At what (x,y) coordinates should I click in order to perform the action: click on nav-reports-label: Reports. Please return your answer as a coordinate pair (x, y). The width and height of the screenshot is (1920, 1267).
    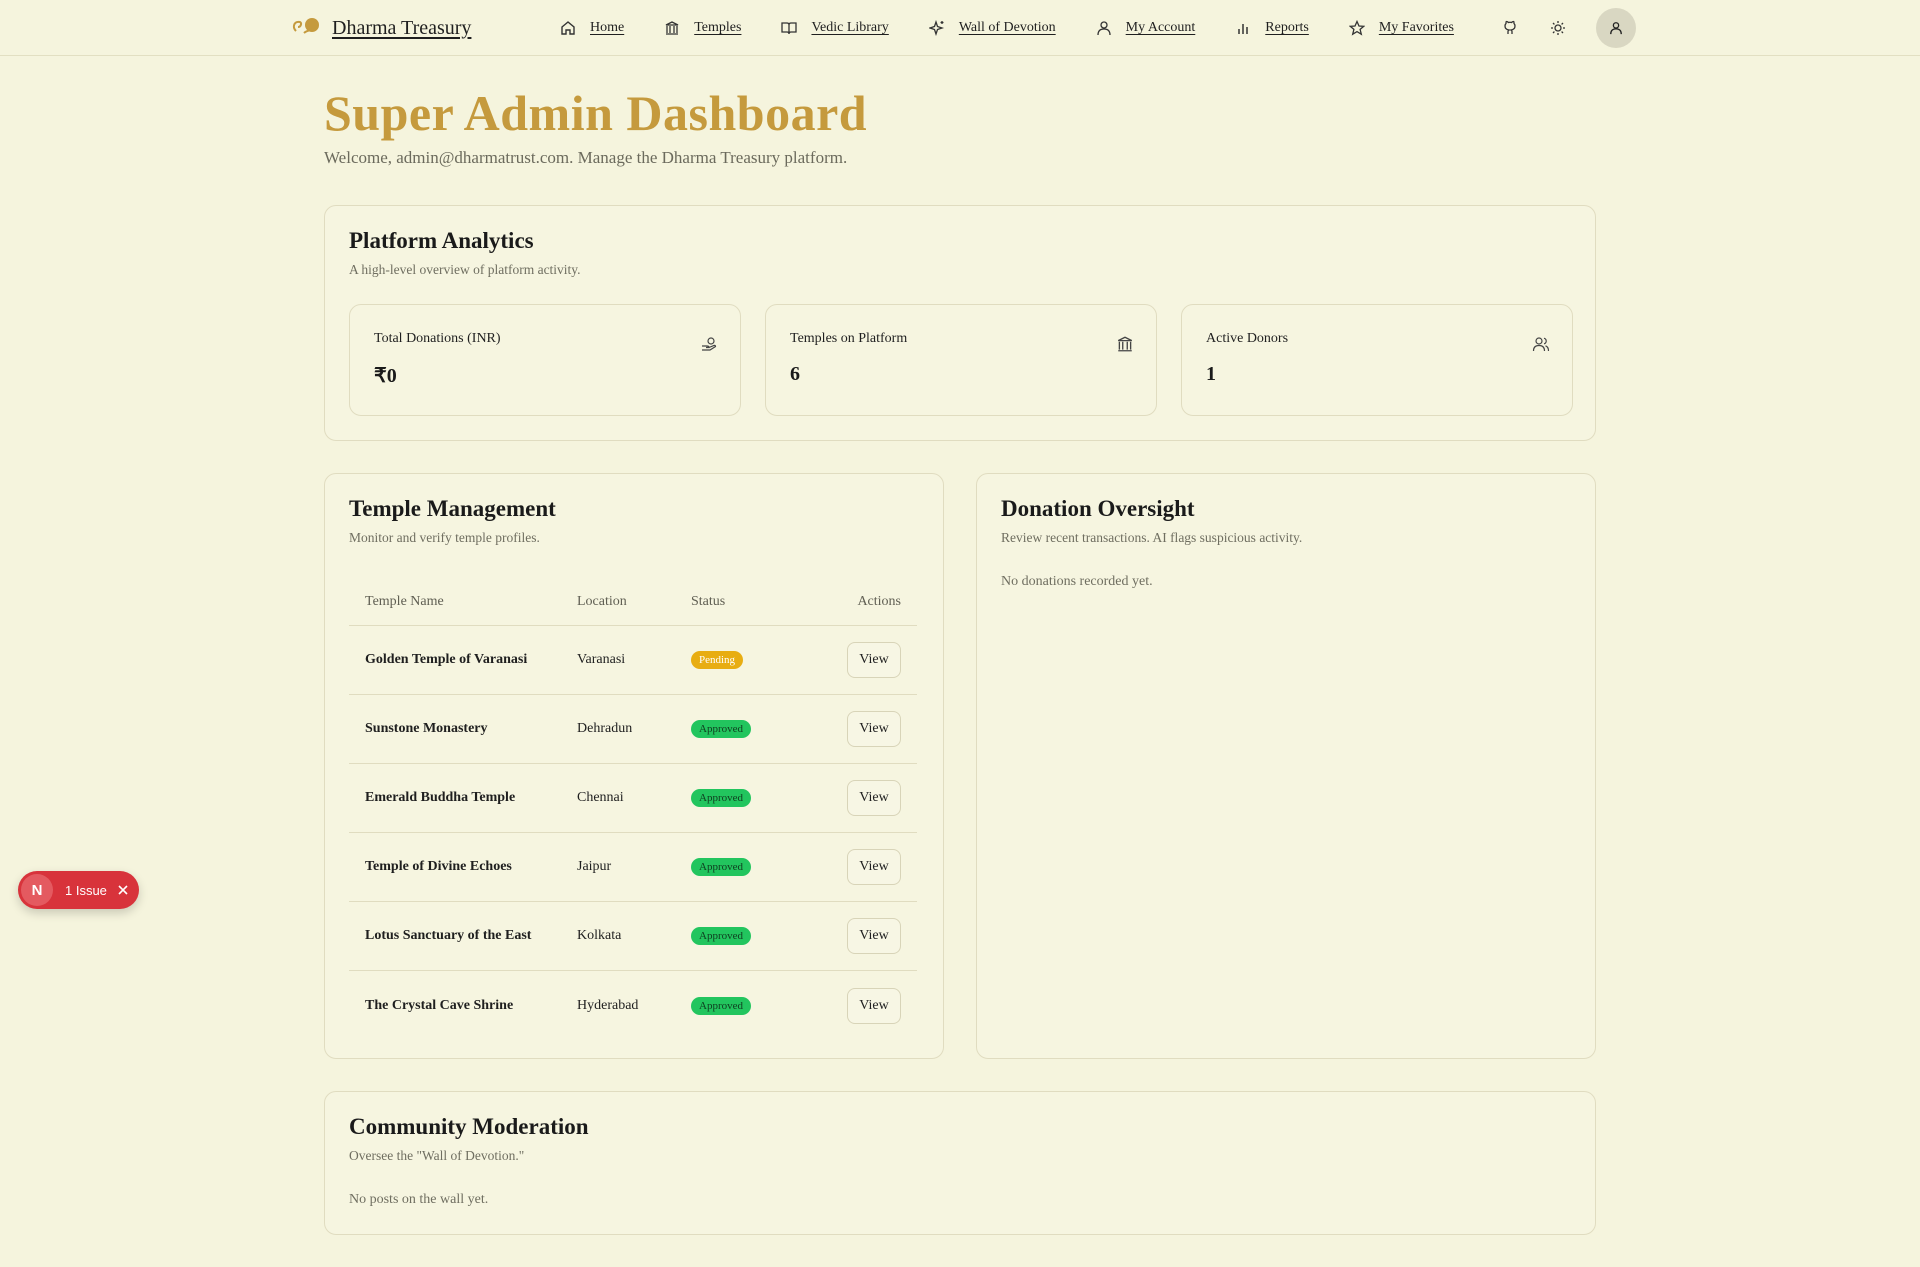
    Looking at the image, I should click on (1287, 27).